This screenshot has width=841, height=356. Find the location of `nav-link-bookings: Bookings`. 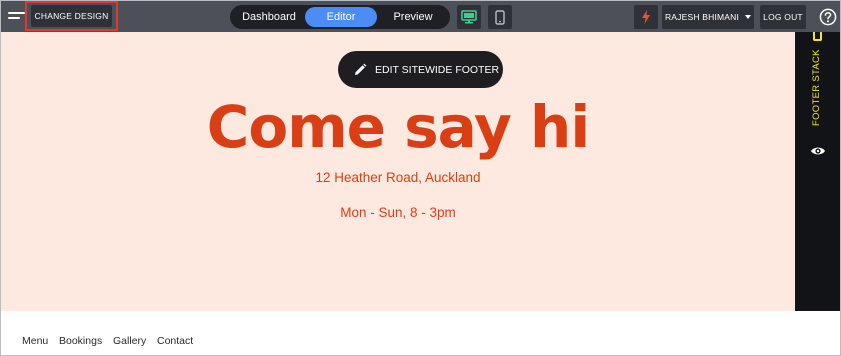

nav-link-bookings: Bookings is located at coordinates (80, 341).